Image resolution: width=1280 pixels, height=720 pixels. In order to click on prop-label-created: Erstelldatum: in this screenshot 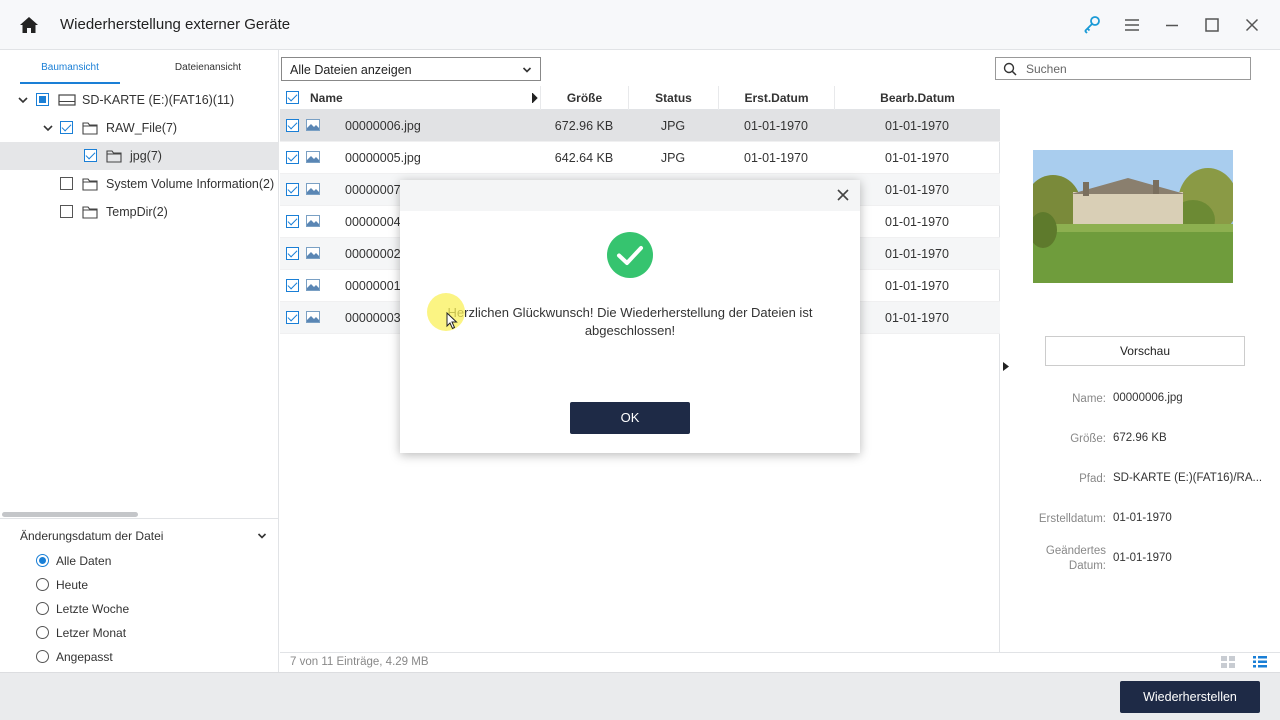, I will do `click(1072, 519)`.